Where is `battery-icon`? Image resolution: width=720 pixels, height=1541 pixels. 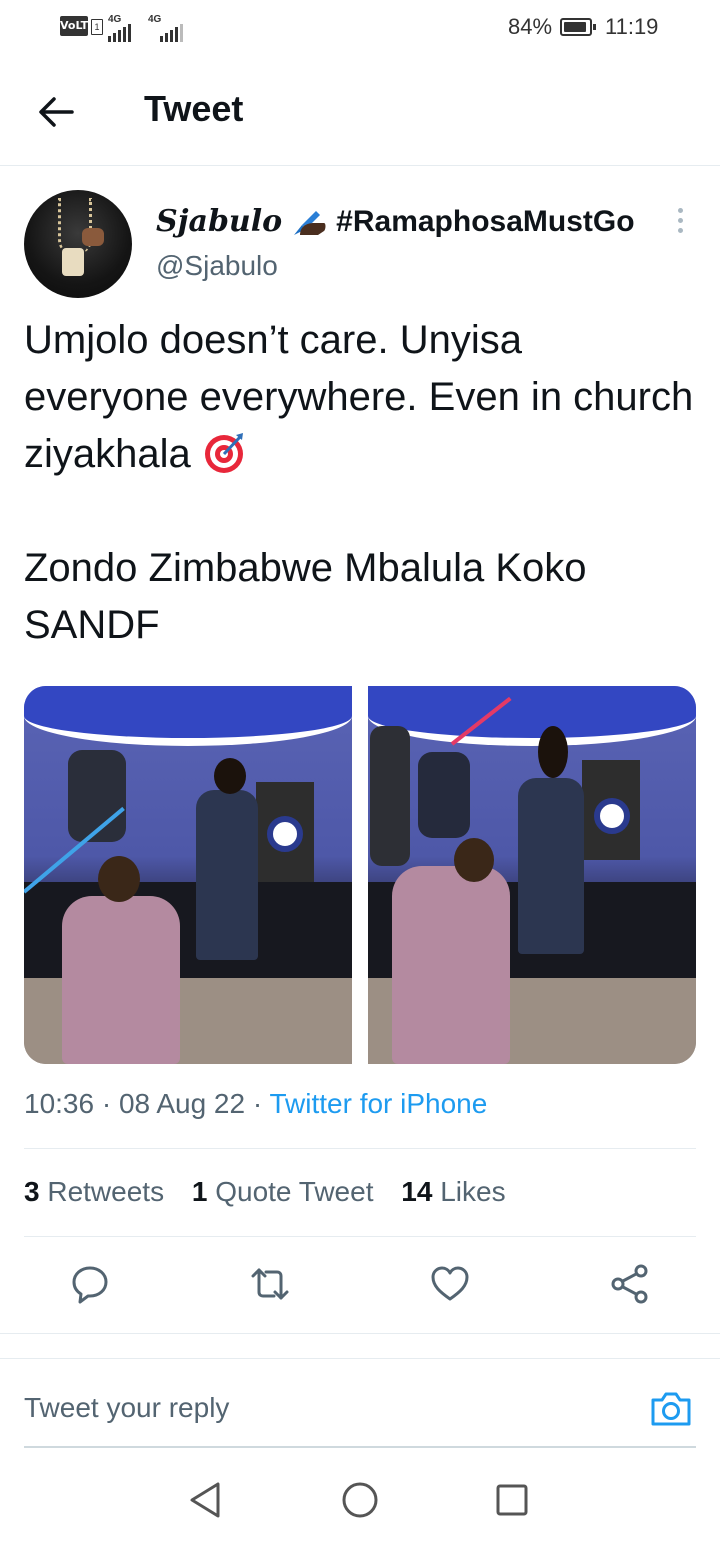 battery-icon is located at coordinates (578, 27).